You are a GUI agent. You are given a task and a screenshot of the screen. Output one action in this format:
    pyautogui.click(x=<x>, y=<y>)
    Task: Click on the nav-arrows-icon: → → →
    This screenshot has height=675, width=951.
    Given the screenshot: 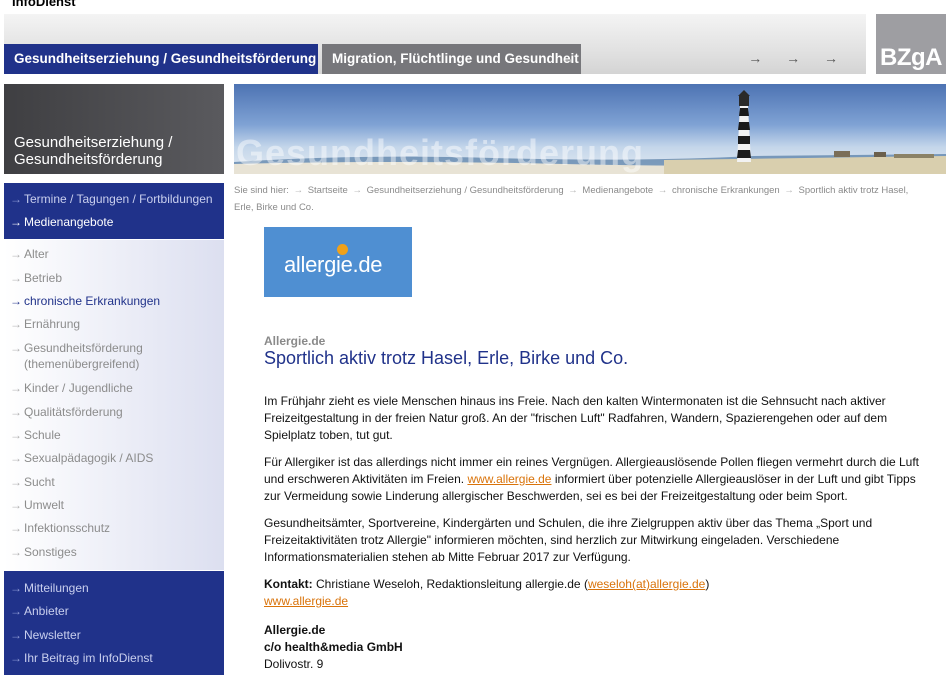 What is the action you would take?
    pyautogui.click(x=798, y=58)
    